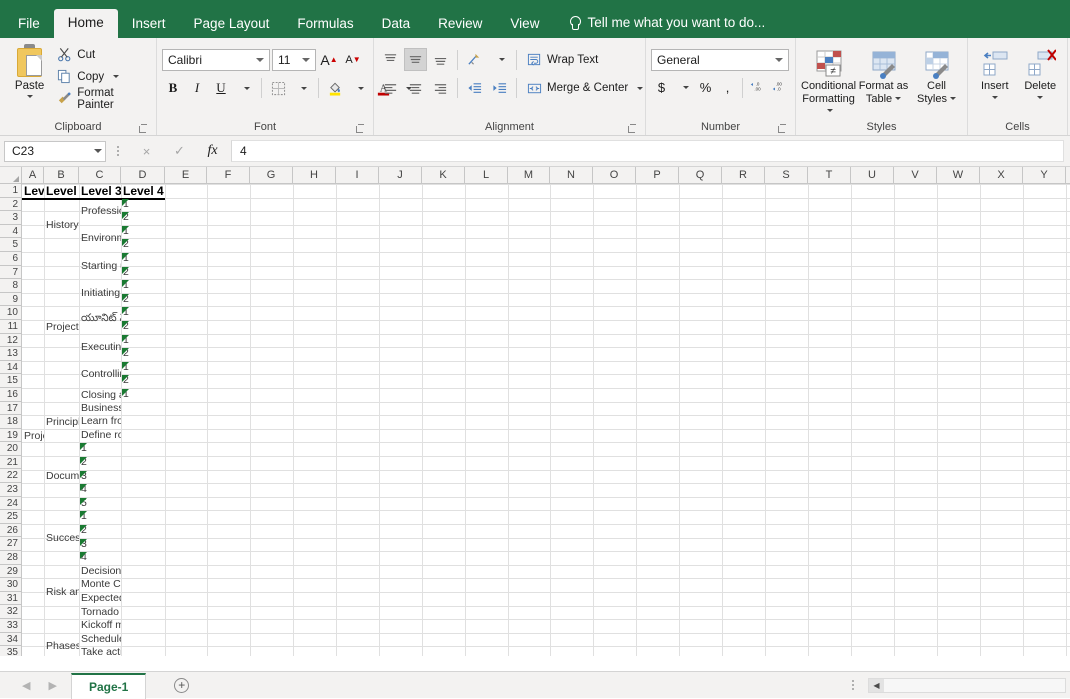  I want to click on column-header-P: P, so click(657, 175).